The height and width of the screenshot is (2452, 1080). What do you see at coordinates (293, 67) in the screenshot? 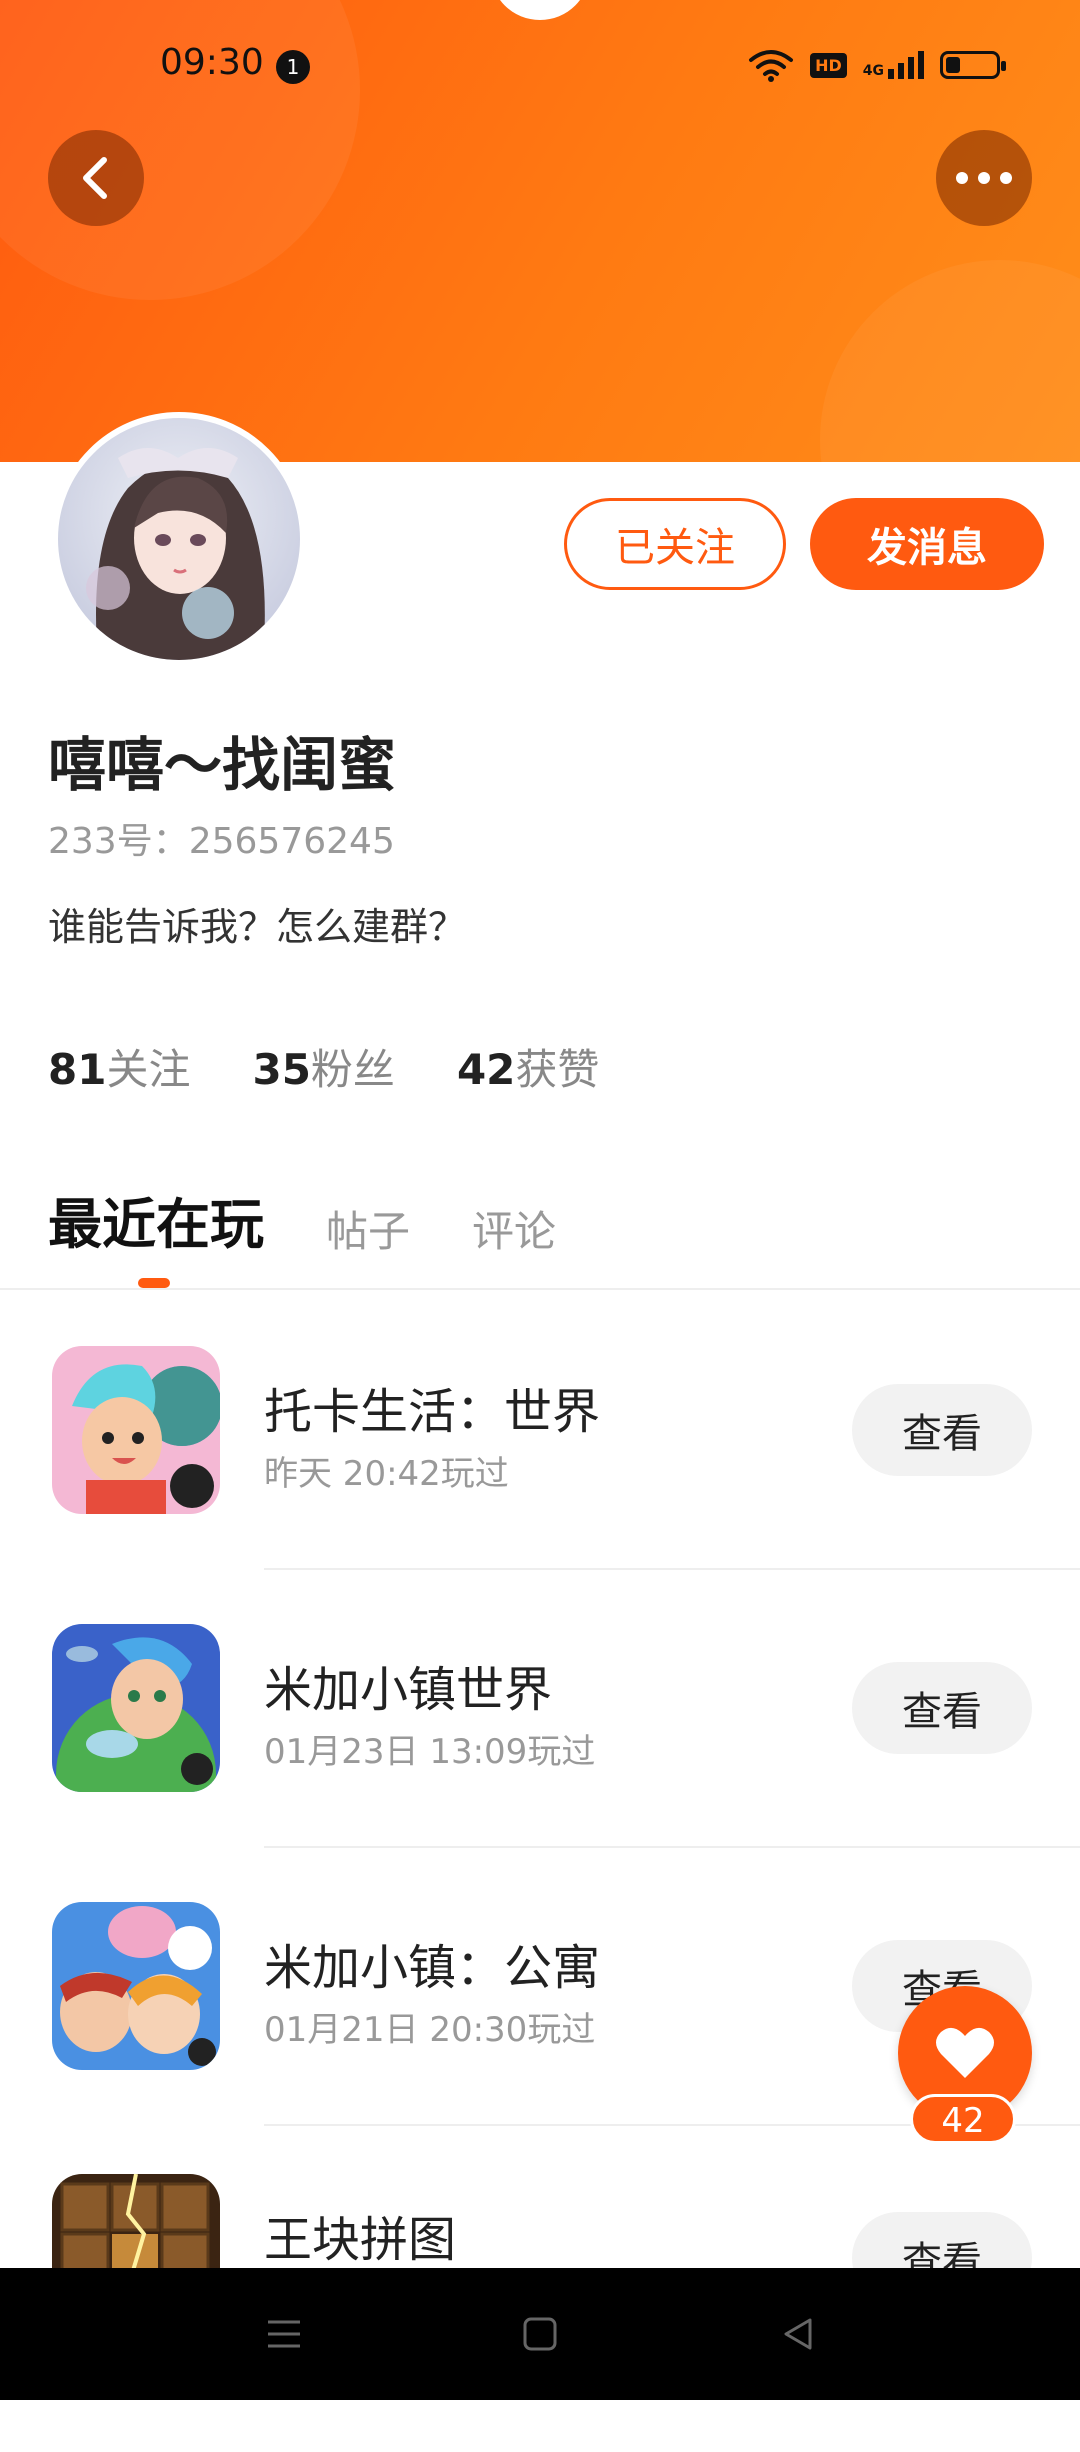
I see `notification-badge: 1` at bounding box center [293, 67].